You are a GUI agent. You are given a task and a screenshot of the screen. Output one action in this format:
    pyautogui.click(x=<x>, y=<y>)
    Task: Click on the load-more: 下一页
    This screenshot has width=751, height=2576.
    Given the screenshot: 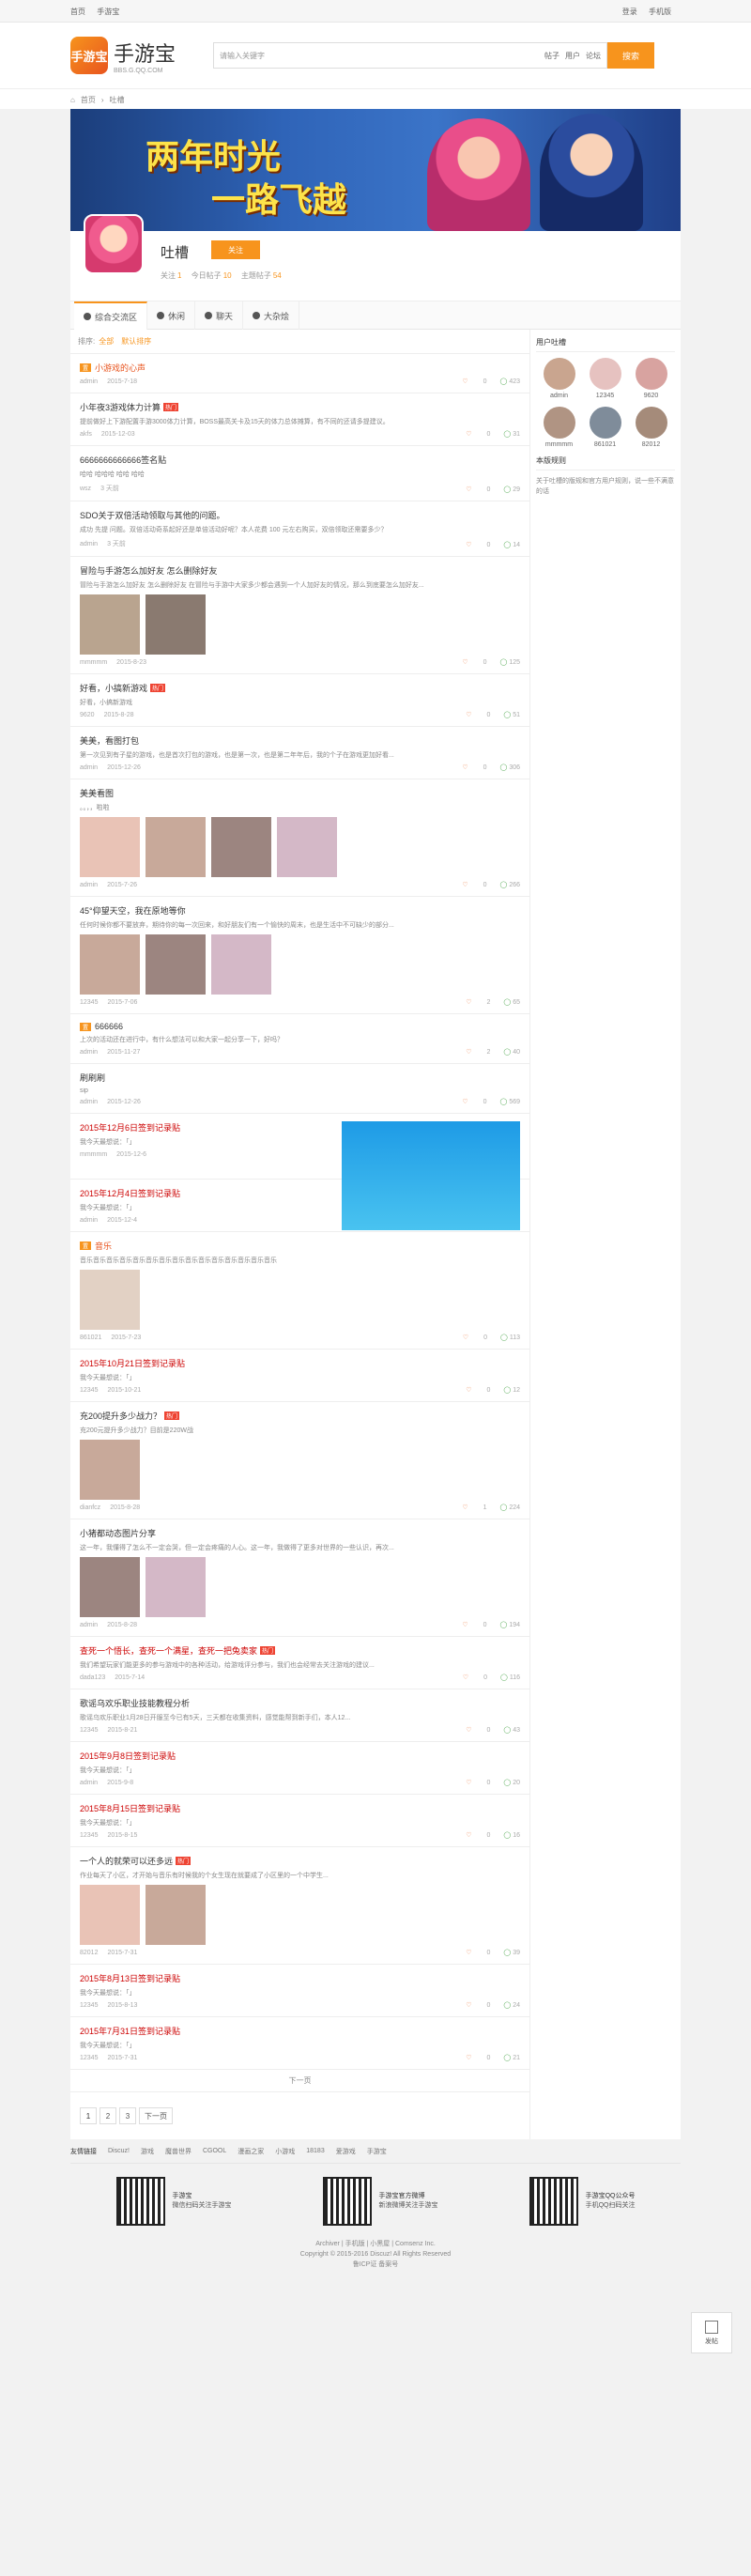 What is the action you would take?
    pyautogui.click(x=299, y=2081)
    